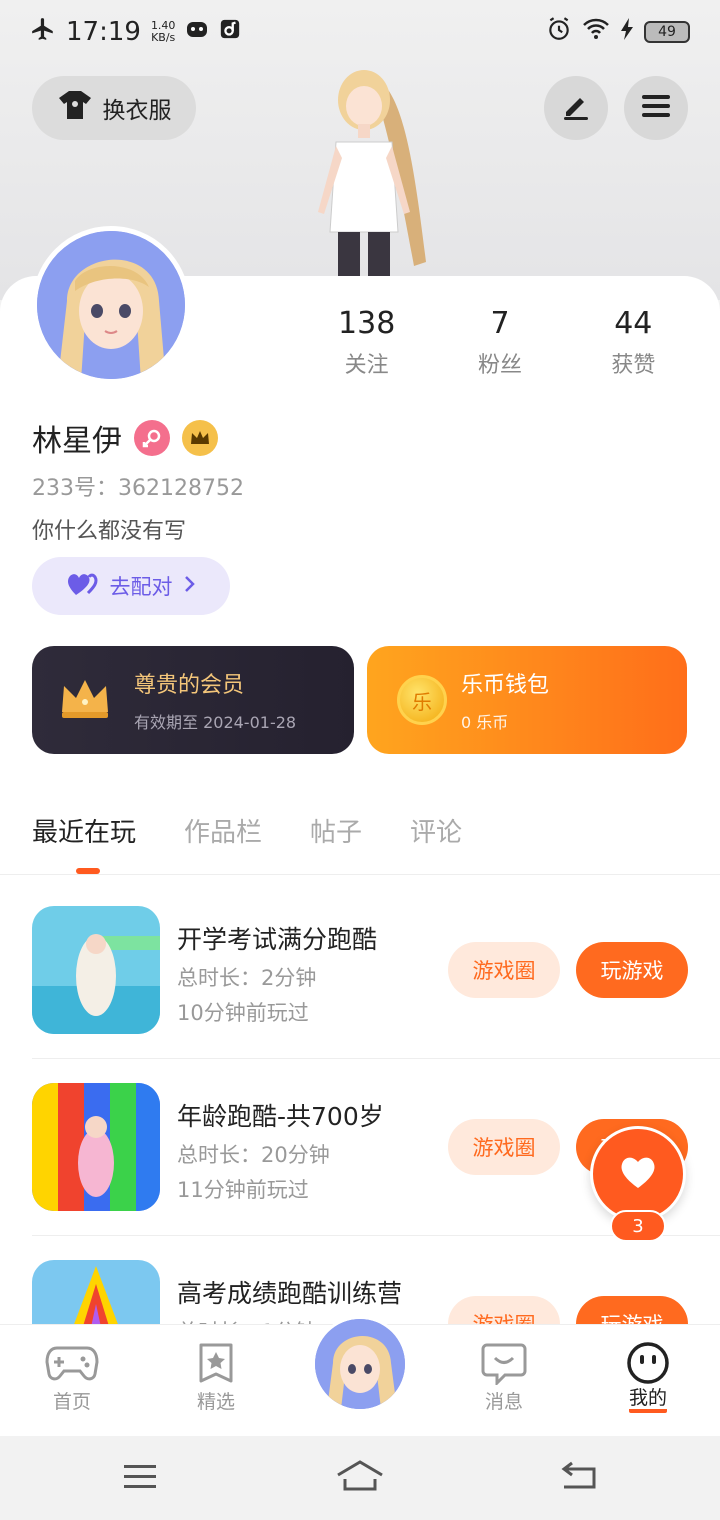 Image resolution: width=720 pixels, height=1520 pixels. Describe the element at coordinates (633, 323) in the screenshot. I see `stat-likes-value: 44` at that location.